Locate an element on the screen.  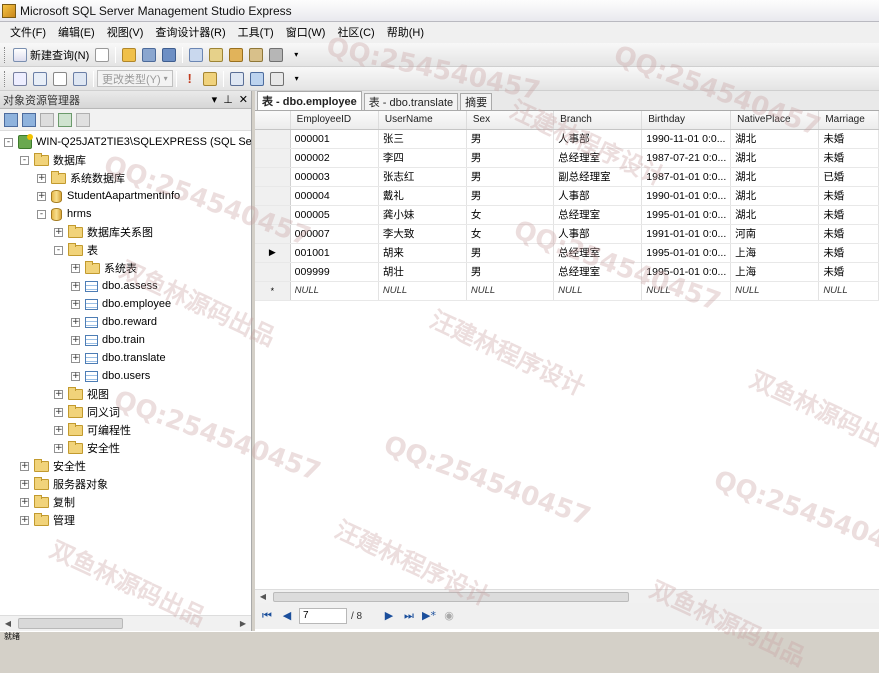
row-selector: ▶ is located at coordinates (273, 253).